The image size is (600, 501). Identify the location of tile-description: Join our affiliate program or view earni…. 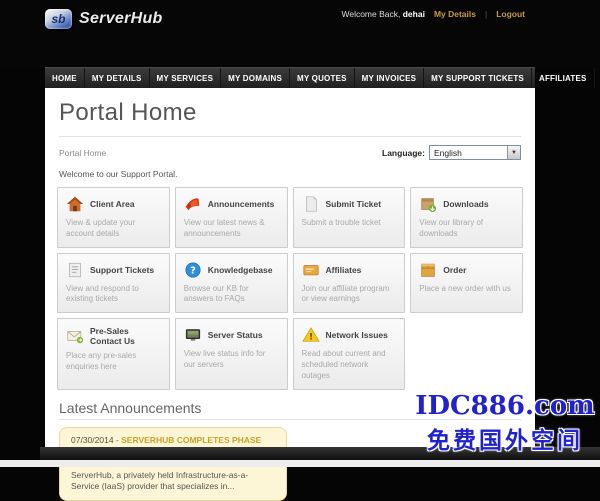
(345, 293).